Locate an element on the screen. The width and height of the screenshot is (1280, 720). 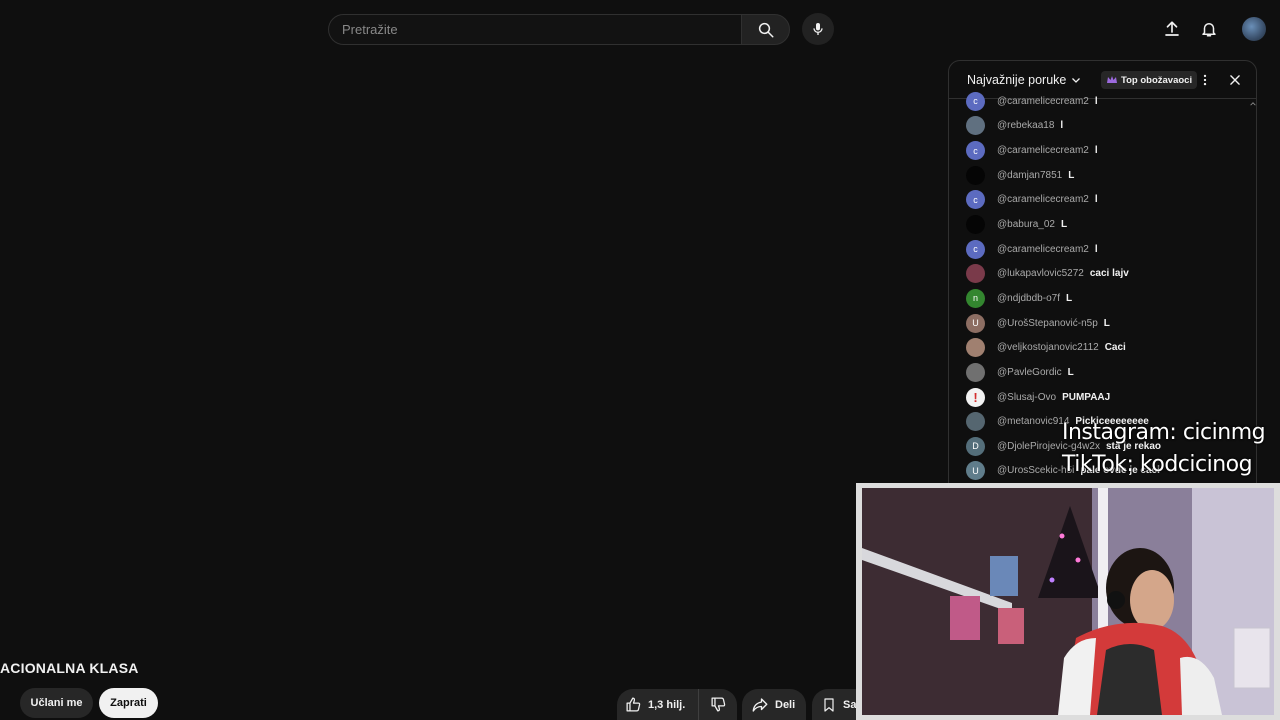
chat-author-name: @rebekaa18 is located at coordinates (1025, 125).